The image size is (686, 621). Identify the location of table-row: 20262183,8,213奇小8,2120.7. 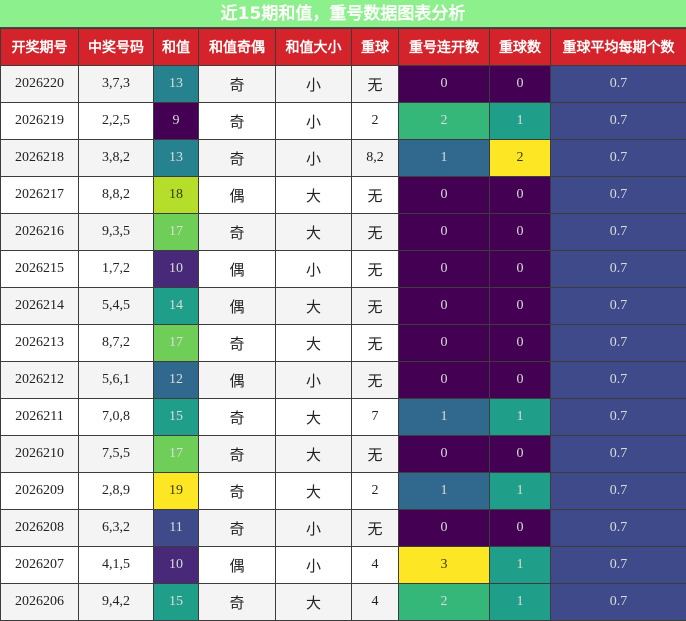
(343, 158).